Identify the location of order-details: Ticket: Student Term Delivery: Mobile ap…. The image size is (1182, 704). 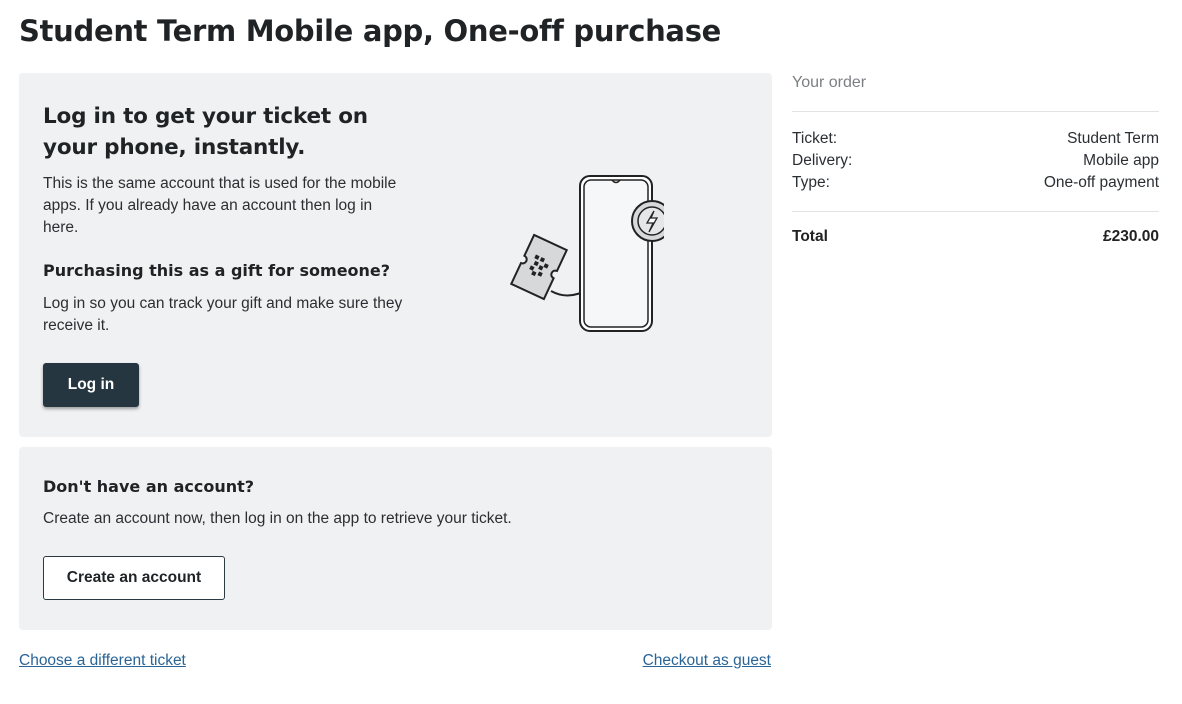
(975, 161).